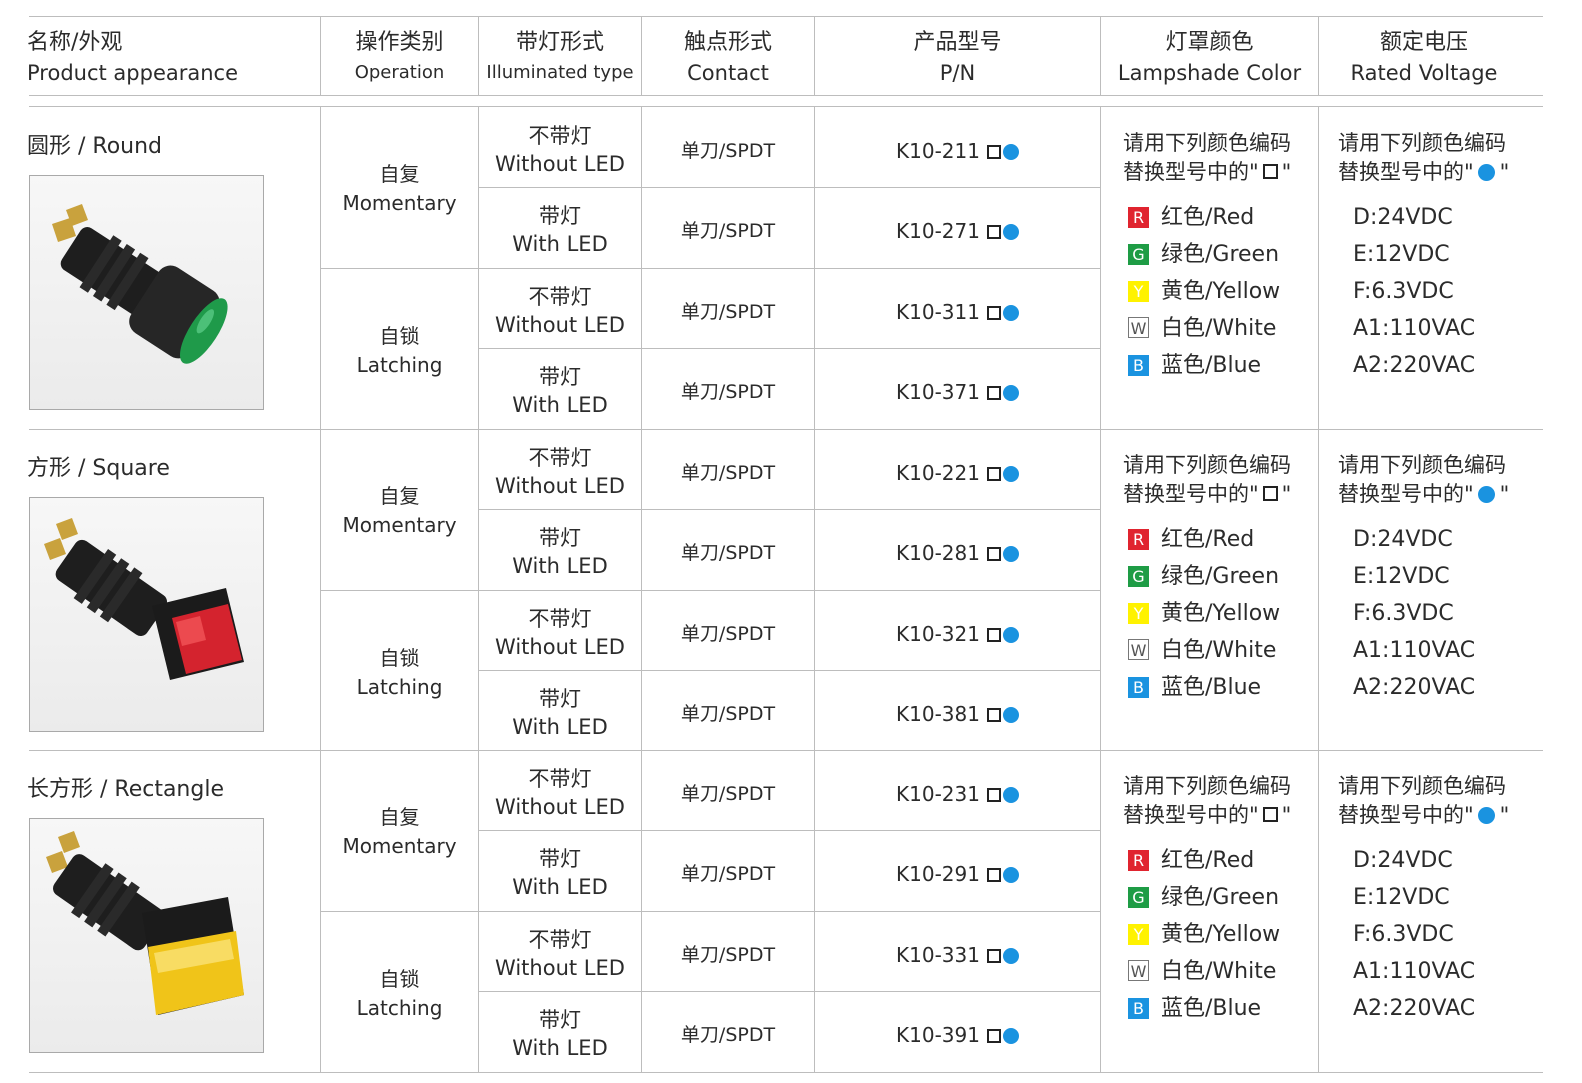 This screenshot has width=1582, height=1083. I want to click on shape-label-square: 方形 / Square, so click(98, 468).